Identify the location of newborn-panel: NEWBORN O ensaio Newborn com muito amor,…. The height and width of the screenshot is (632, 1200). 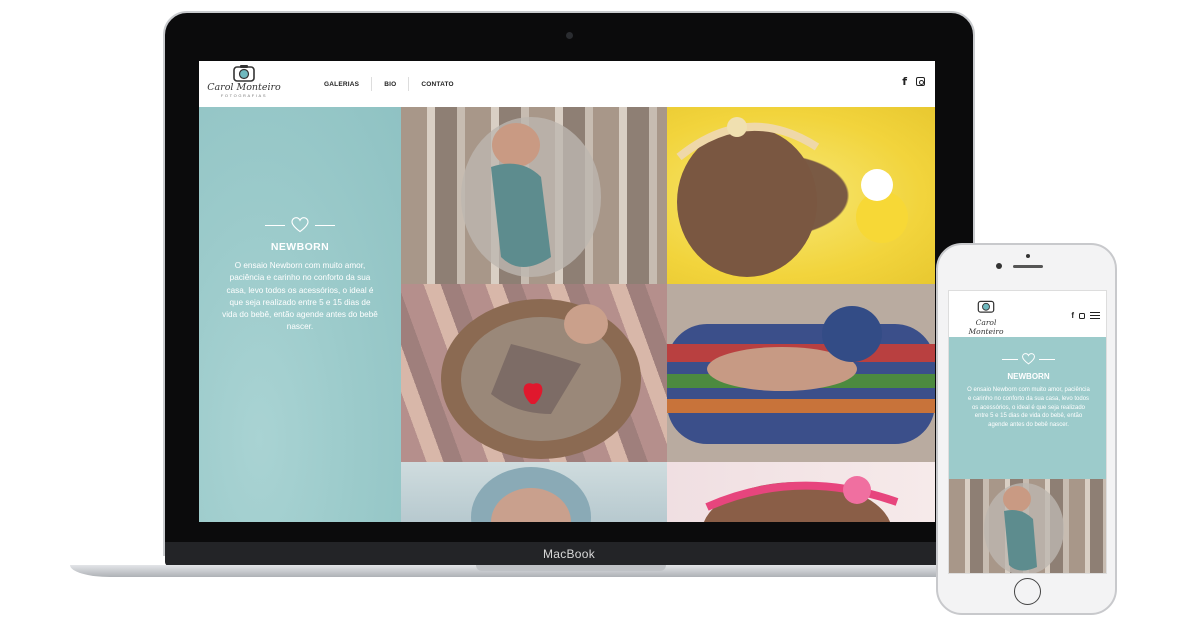
(300, 314).